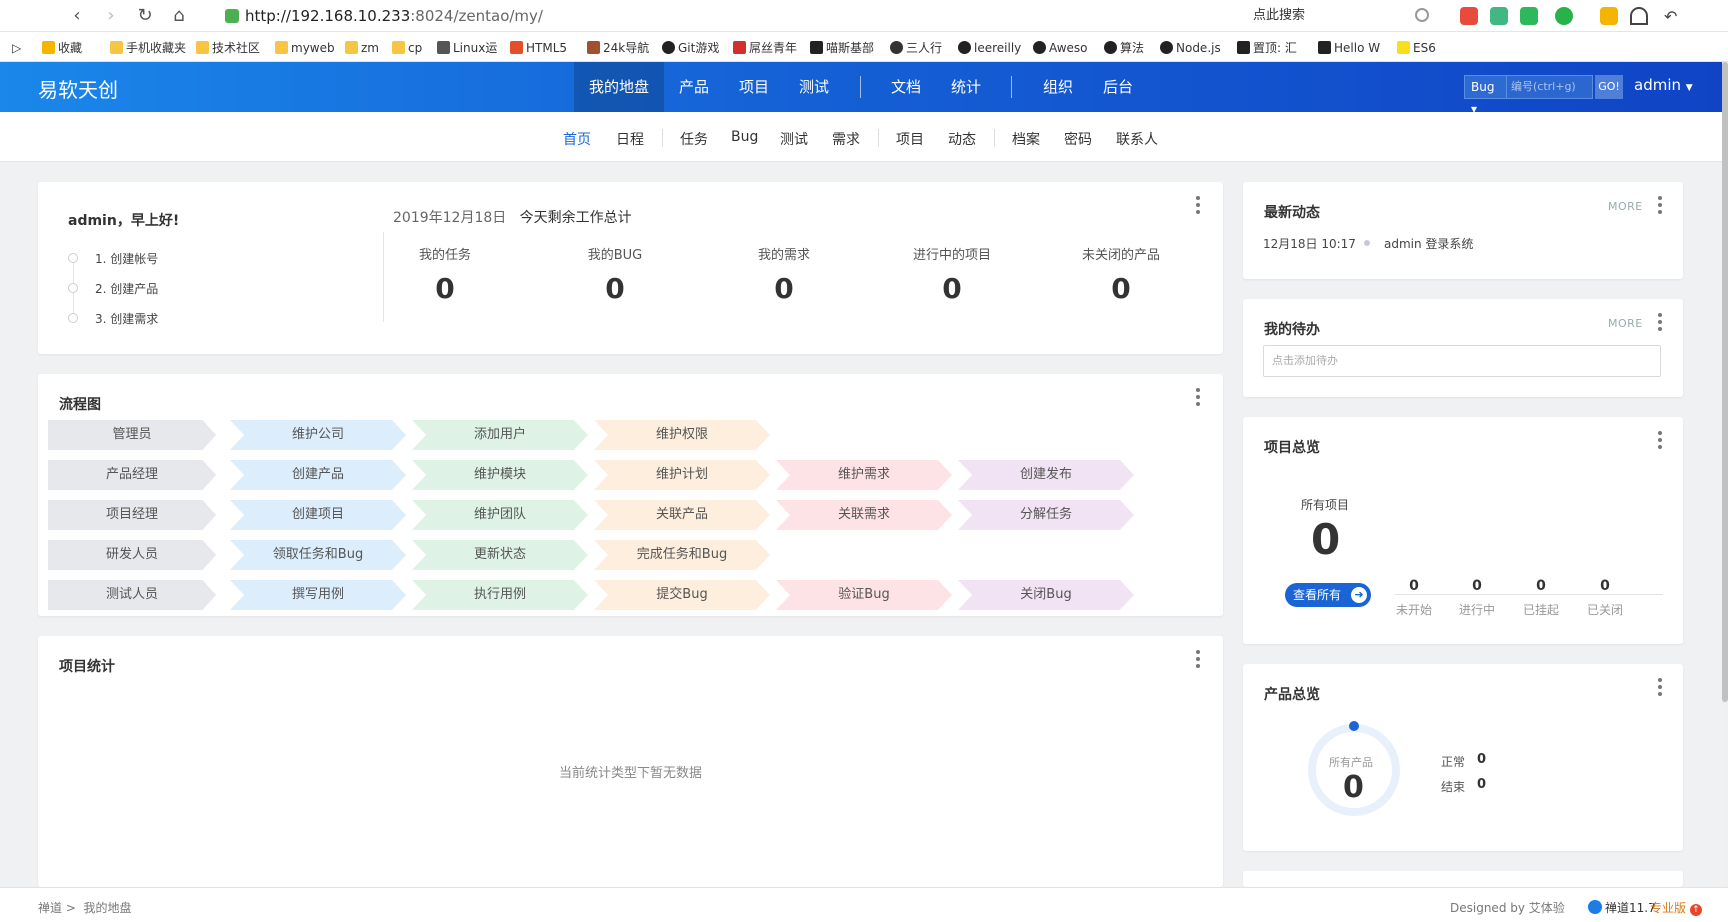 Image resolution: width=1728 pixels, height=922 pixels. What do you see at coordinates (1416, 48) in the screenshot?
I see `bookmark-item: ES6` at bounding box center [1416, 48].